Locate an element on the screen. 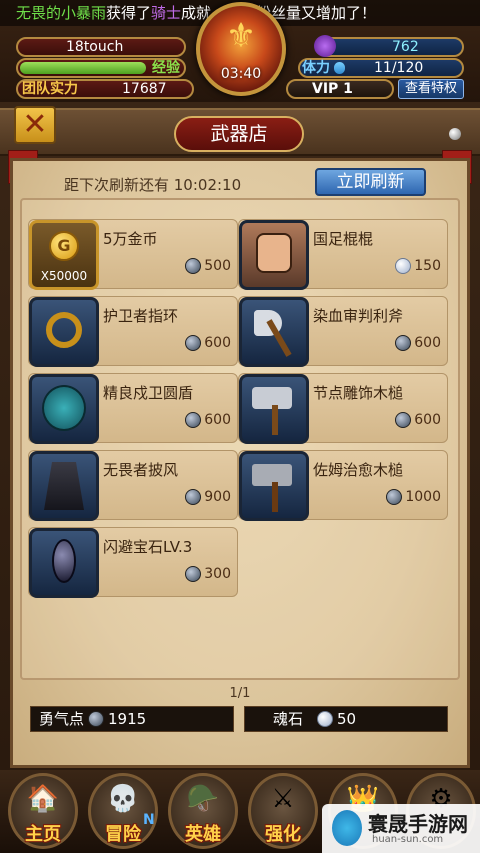  nav-enhance: ⚔ 强化 is located at coordinates (283, 811).